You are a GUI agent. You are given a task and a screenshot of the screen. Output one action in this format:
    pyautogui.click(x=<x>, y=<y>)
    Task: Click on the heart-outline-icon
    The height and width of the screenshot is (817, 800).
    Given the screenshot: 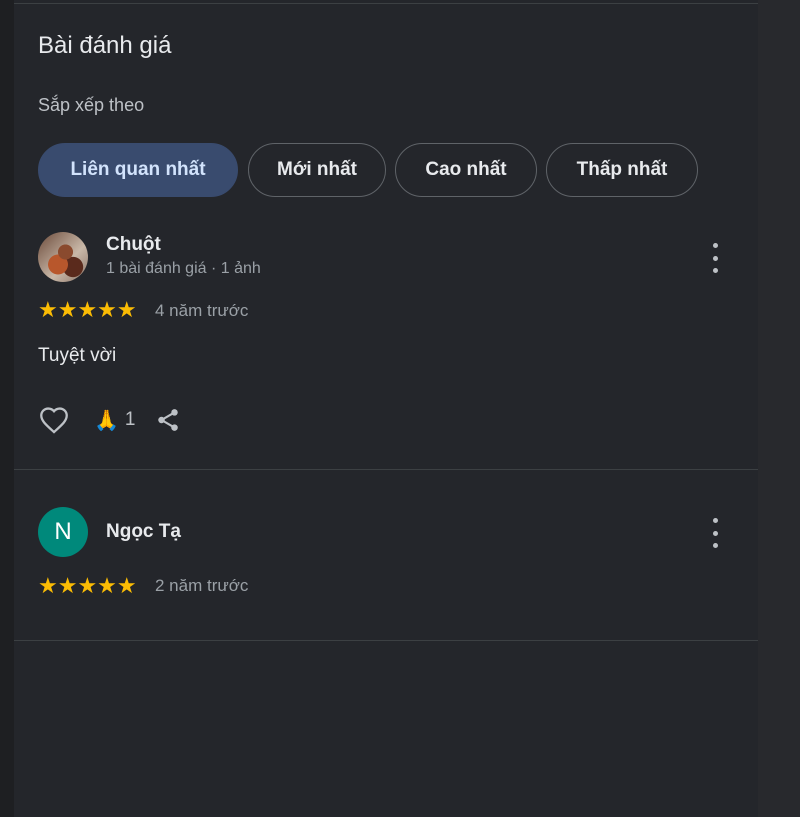 What is the action you would take?
    pyautogui.click(x=55, y=420)
    